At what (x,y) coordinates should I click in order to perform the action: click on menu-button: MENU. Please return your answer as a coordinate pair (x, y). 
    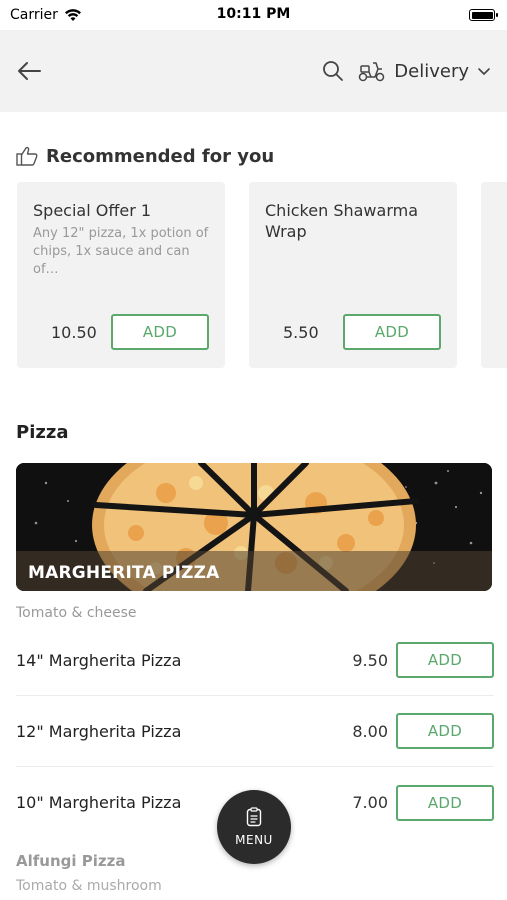
    Looking at the image, I should click on (254, 827).